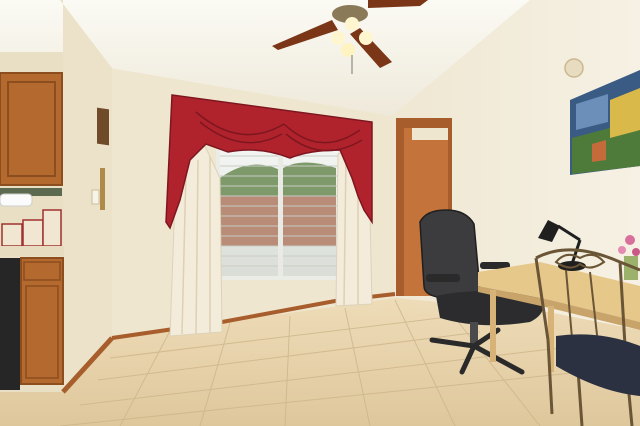 This screenshot has width=640, height=426. I want to click on lower-cabinet, so click(42, 321).